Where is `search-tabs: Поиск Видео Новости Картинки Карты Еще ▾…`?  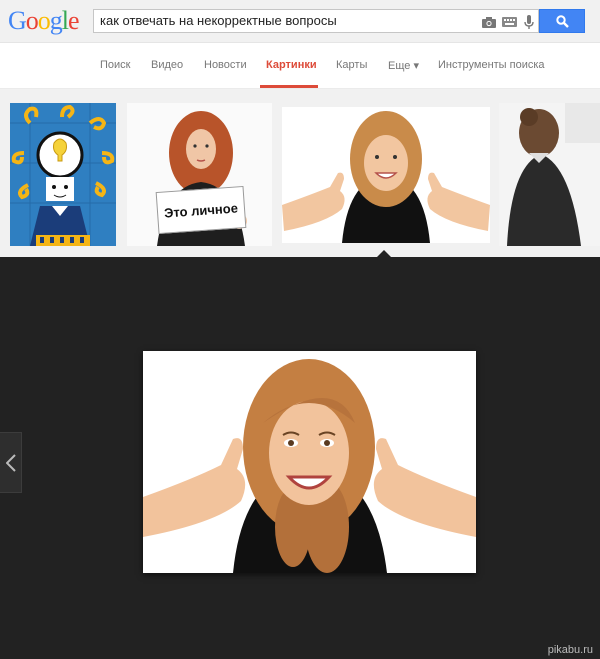
search-tabs: Поиск Видео Новости Картинки Карты Еще ▾… is located at coordinates (300, 66).